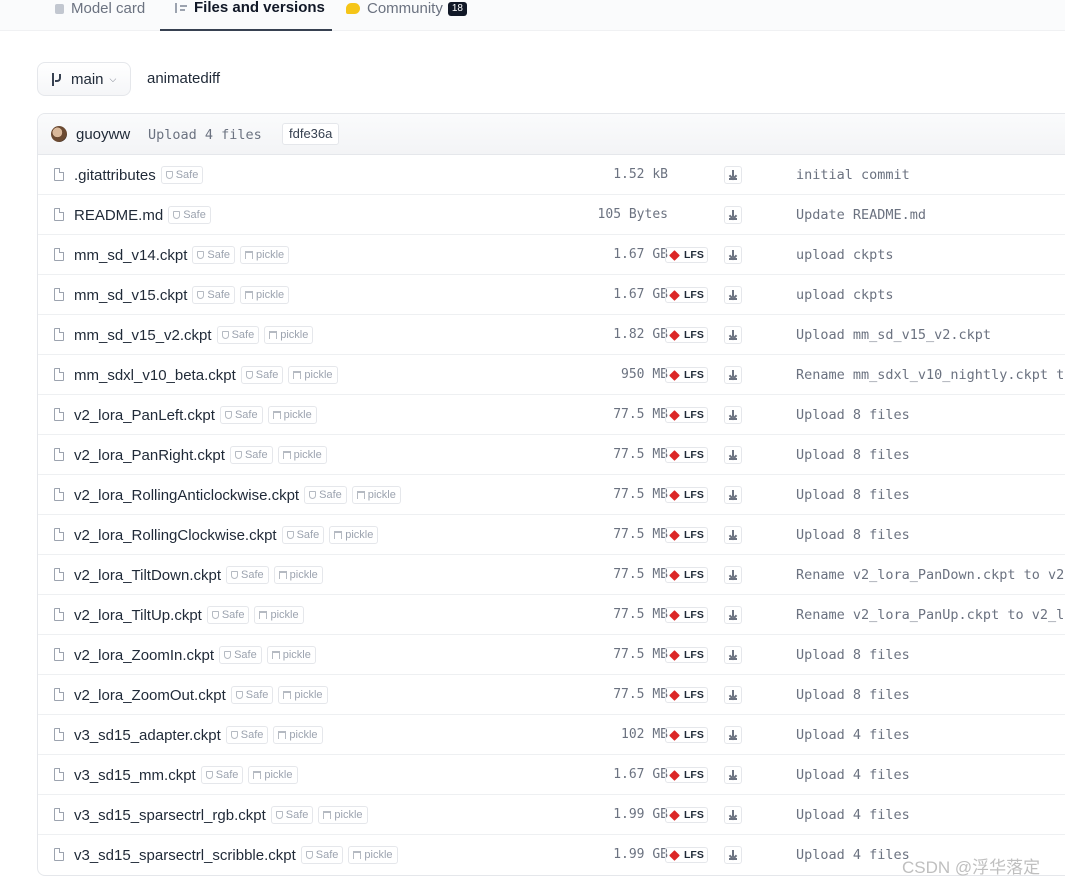 Image resolution: width=1065 pixels, height=881 pixels. Describe the element at coordinates (246, 15) in the screenshot. I see `tab-files-and-versions: Files and versions` at that location.